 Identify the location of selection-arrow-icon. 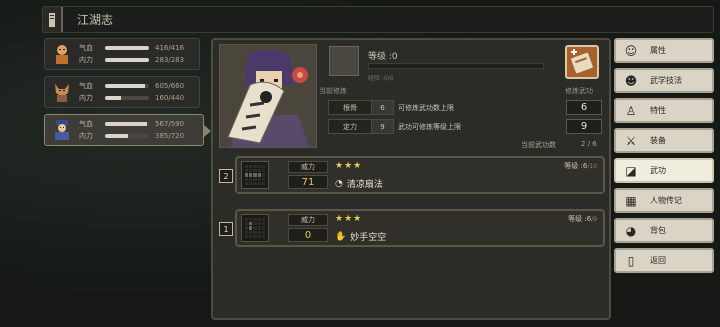
(207, 131).